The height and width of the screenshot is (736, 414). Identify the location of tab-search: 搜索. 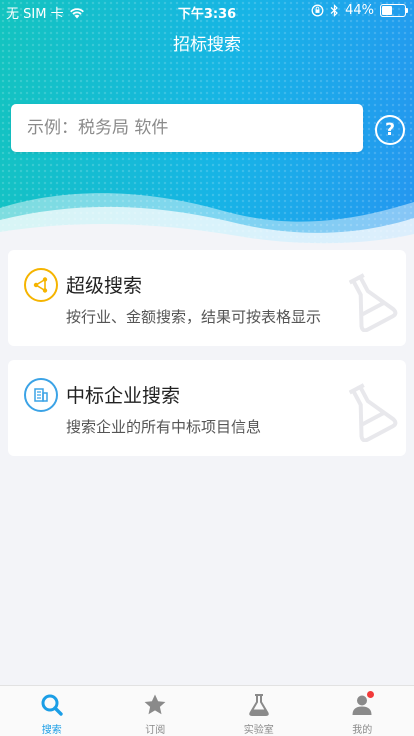
(52, 711).